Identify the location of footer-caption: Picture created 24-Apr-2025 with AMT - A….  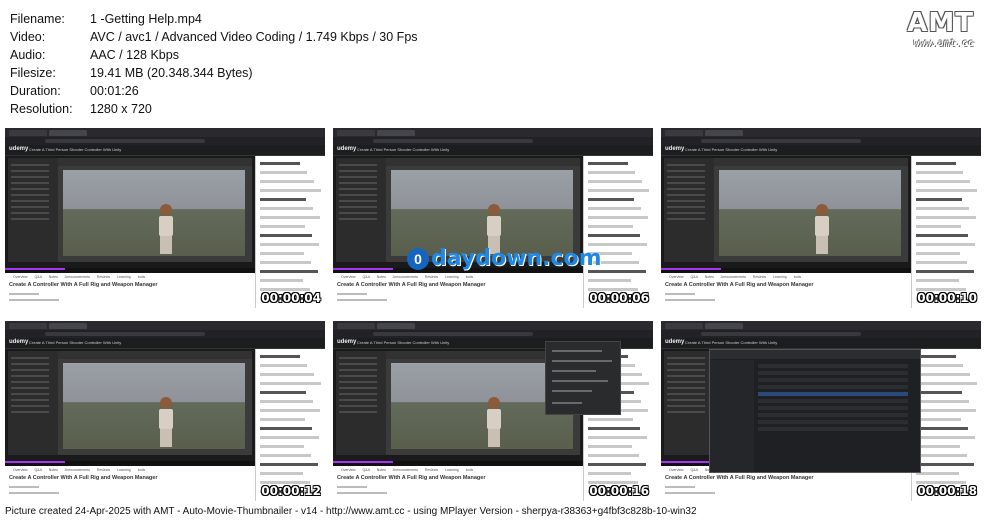
(351, 511).